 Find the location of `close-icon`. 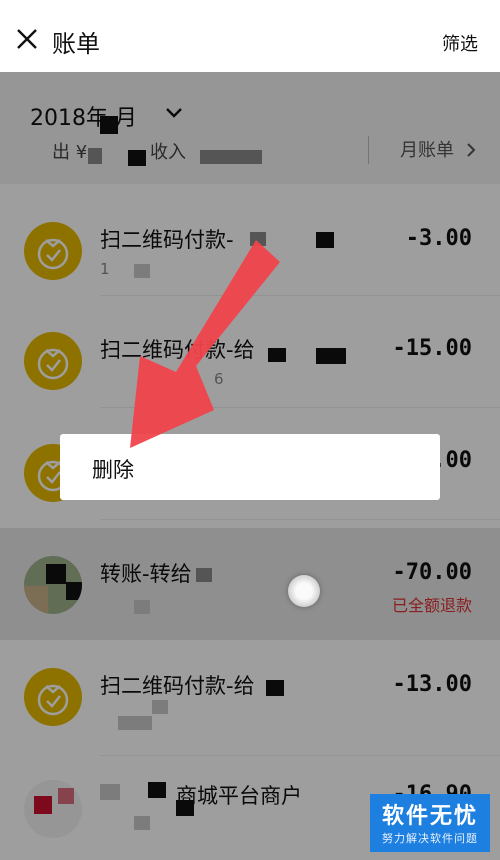

close-icon is located at coordinates (27, 39).